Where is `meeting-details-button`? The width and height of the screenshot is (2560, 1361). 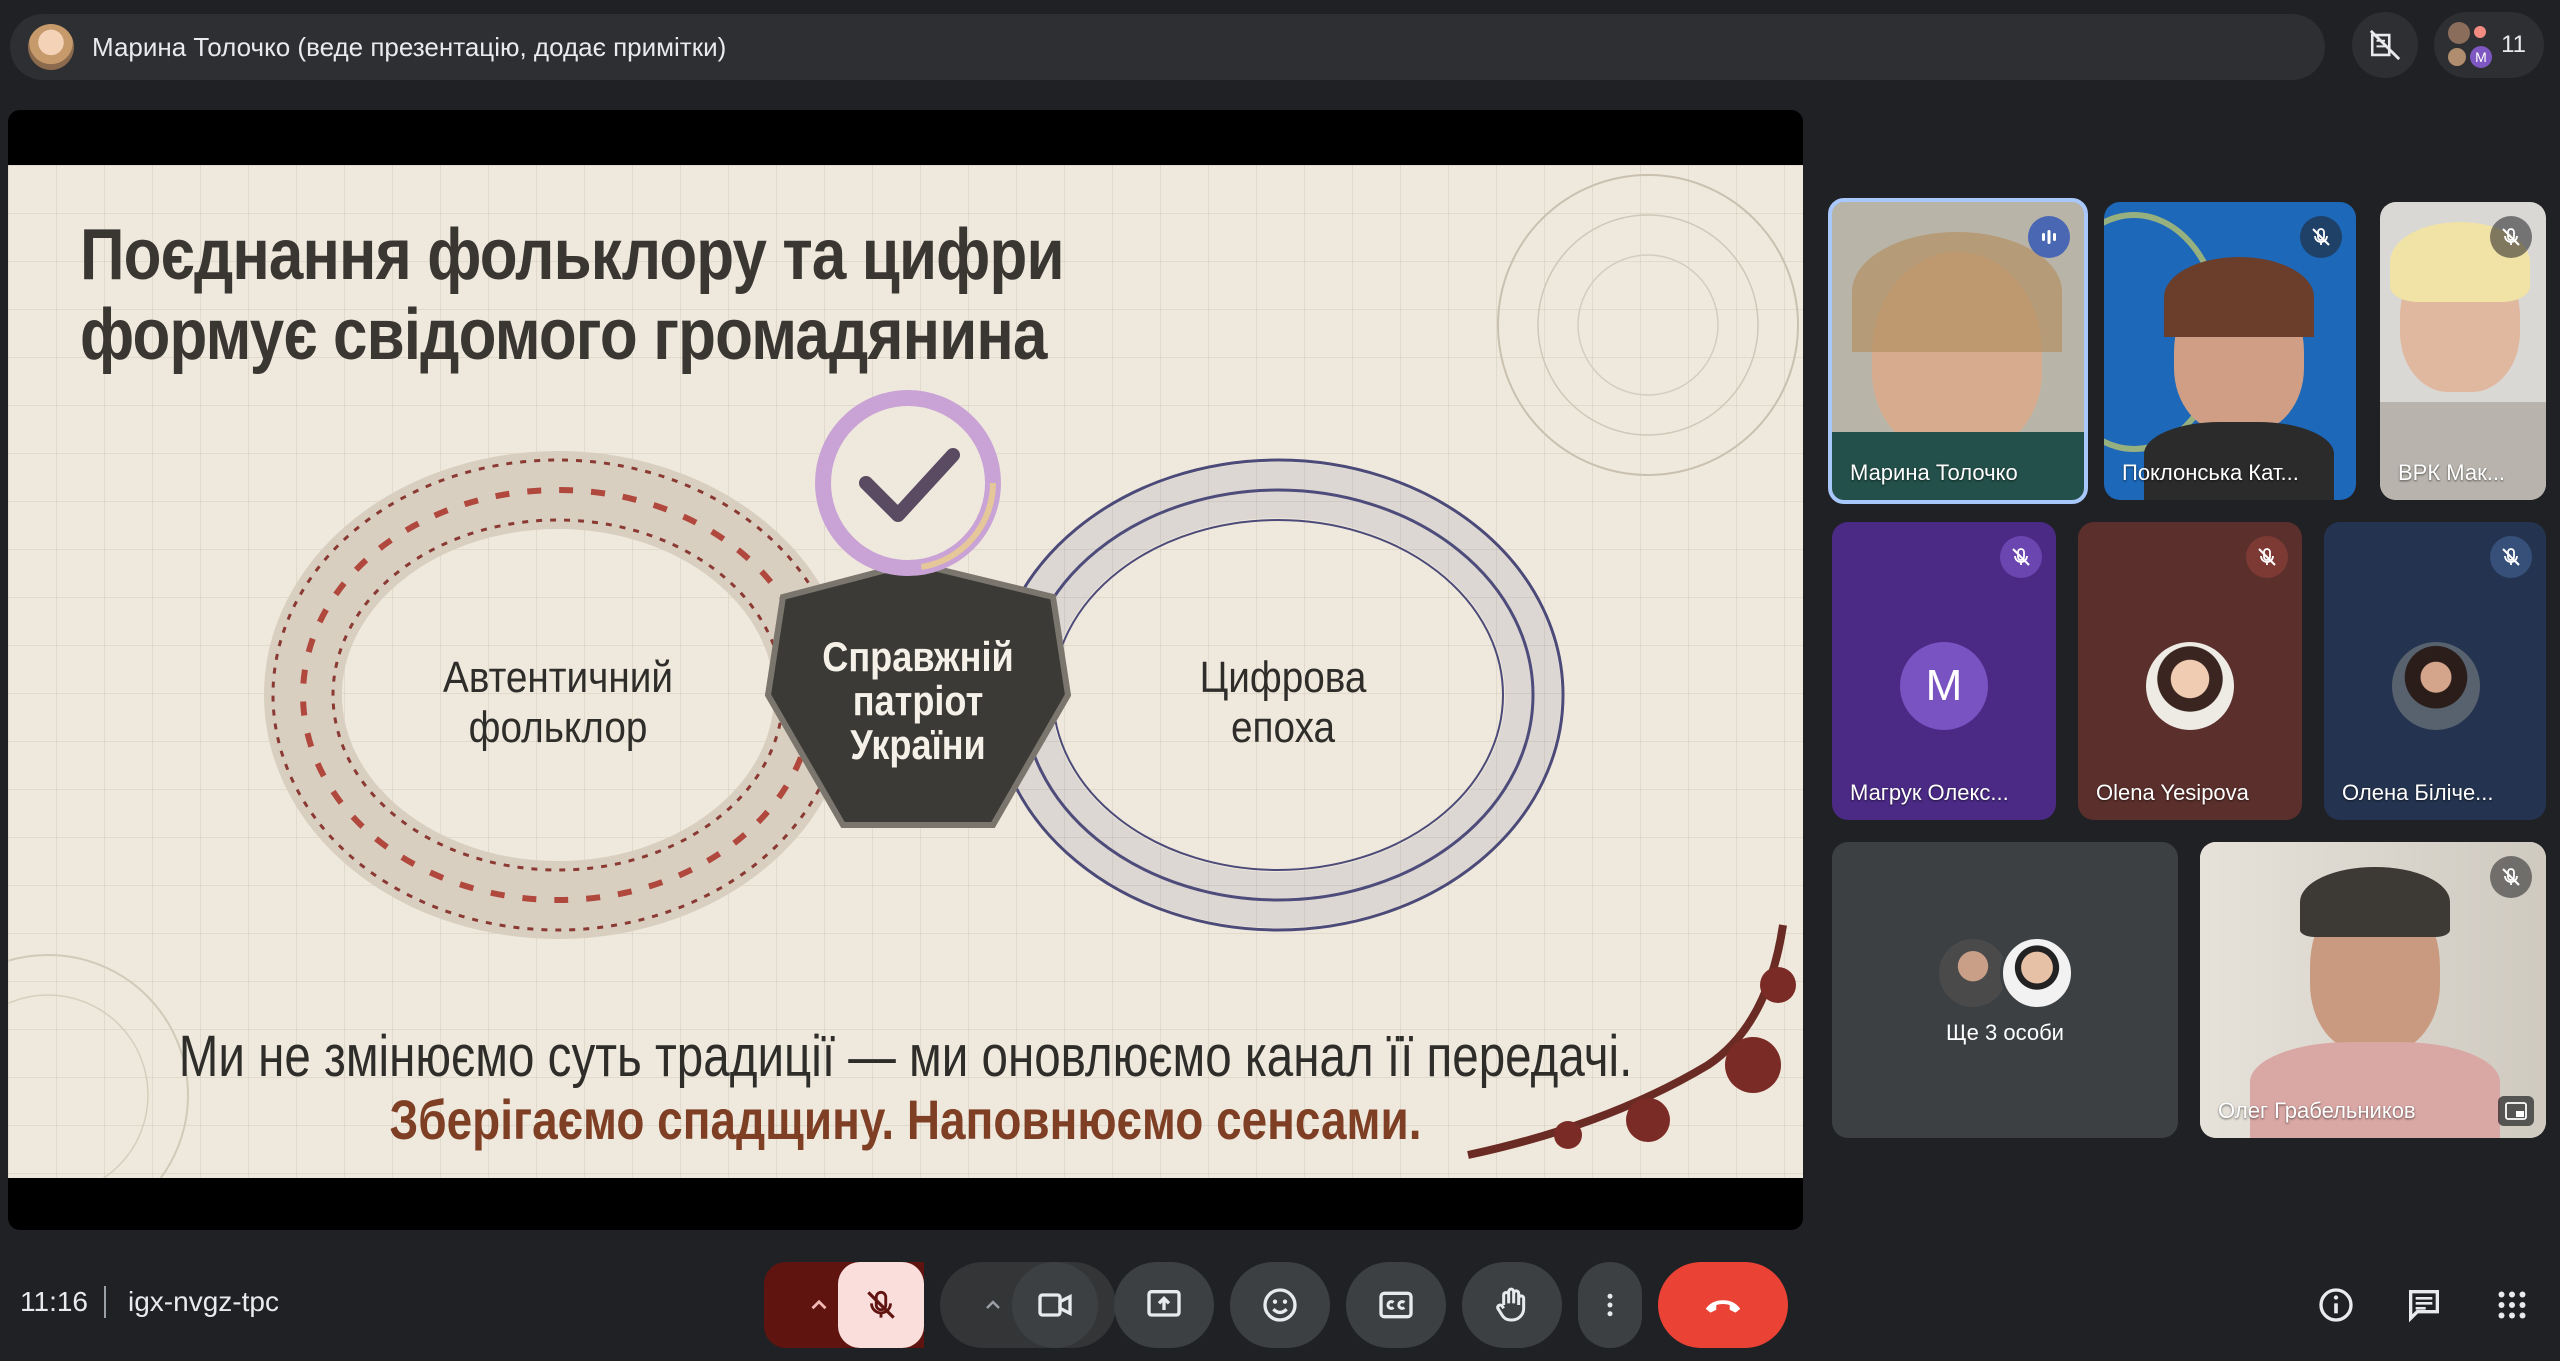
meeting-details-button is located at coordinates (2336, 1305).